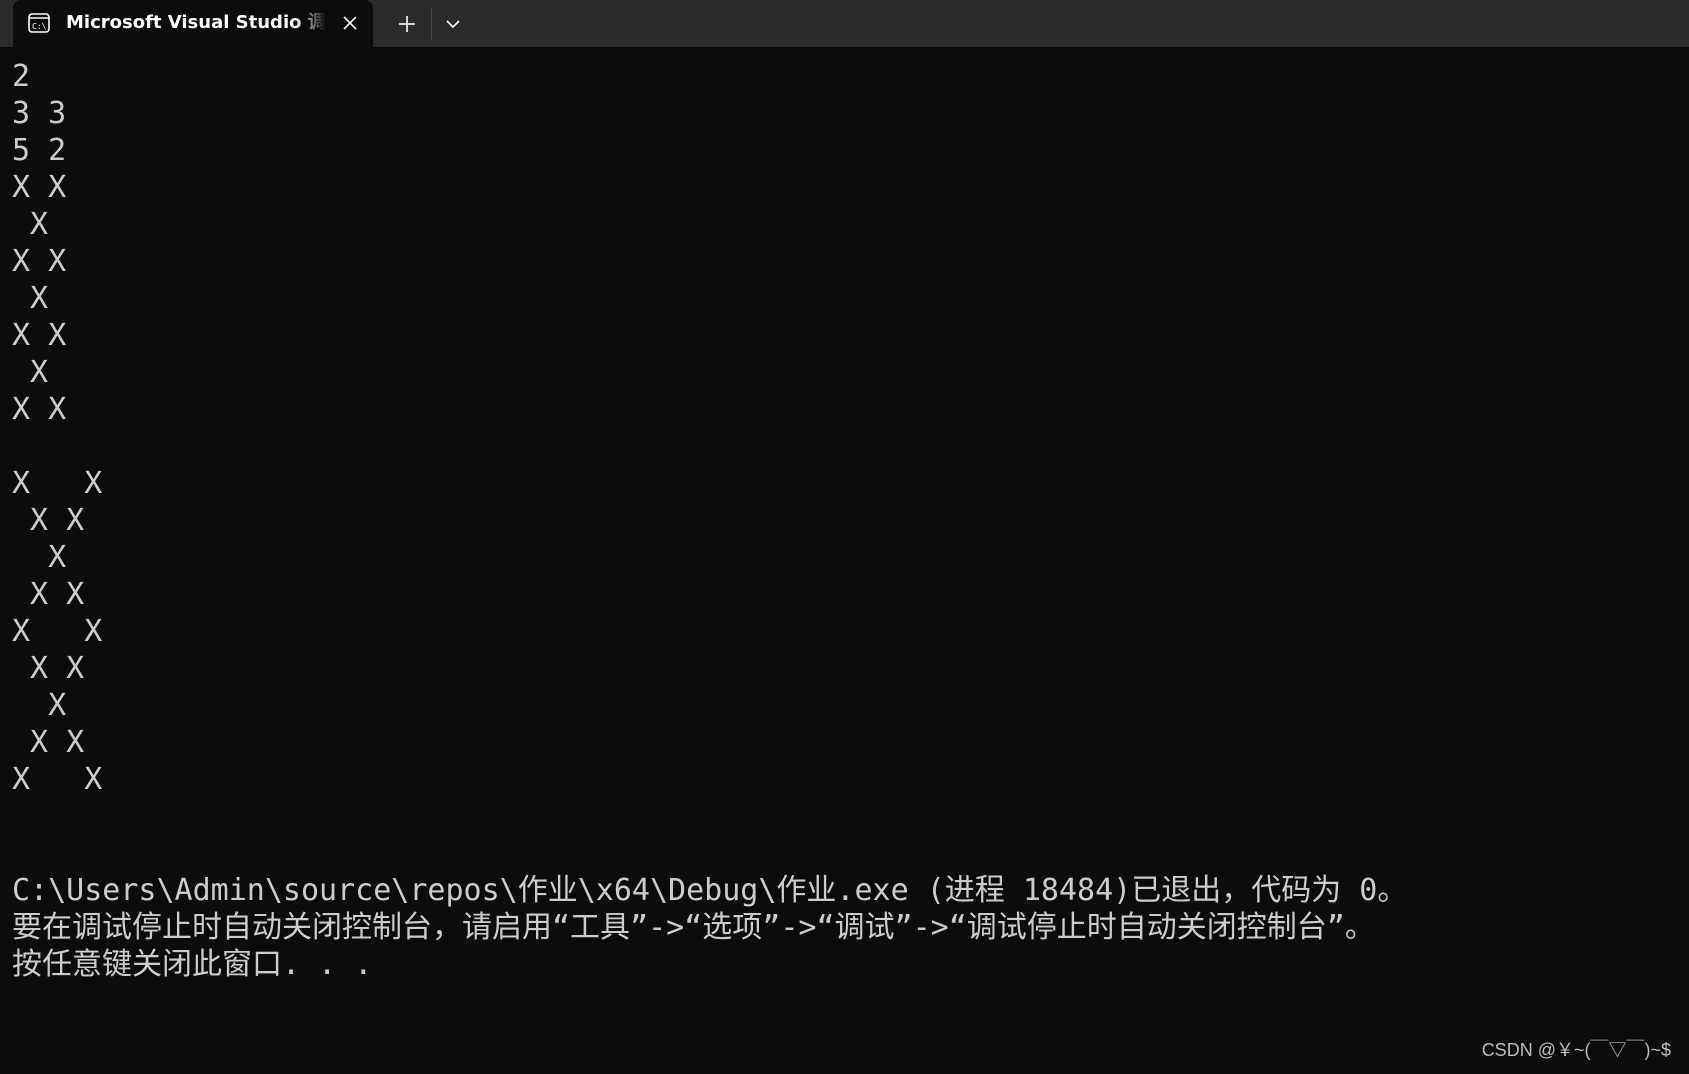 This screenshot has width=1689, height=1074. What do you see at coordinates (39, 113) in the screenshot?
I see `output-line: 3 3` at bounding box center [39, 113].